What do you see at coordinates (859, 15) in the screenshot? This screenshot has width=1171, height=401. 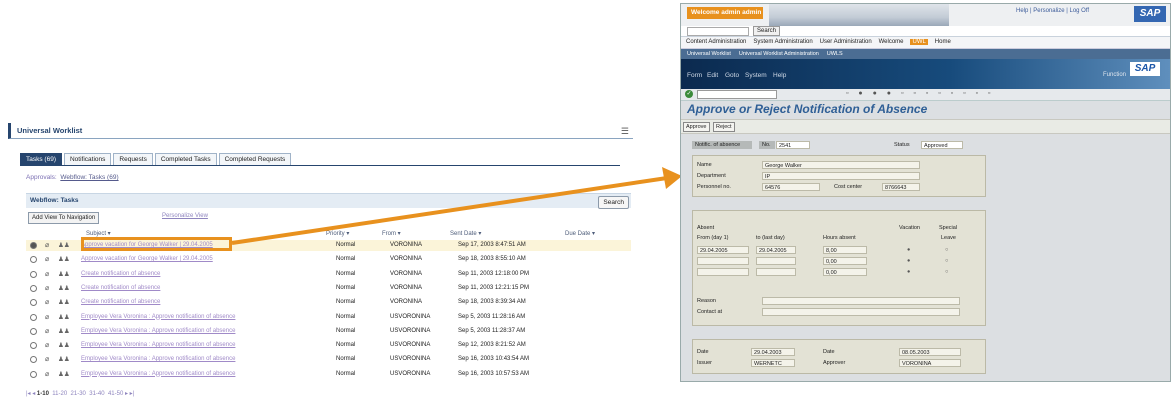 I see `banner-image` at bounding box center [859, 15].